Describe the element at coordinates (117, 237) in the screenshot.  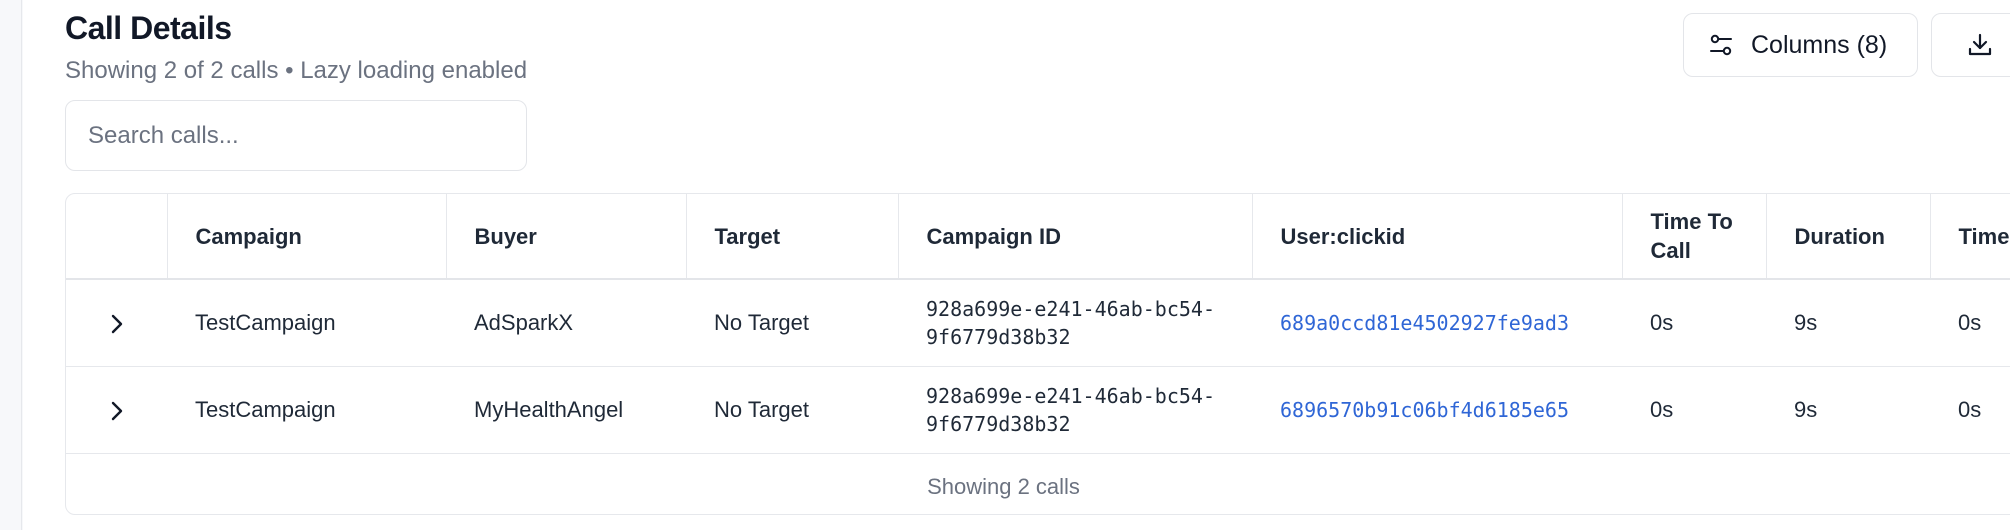
I see `header-expand` at that location.